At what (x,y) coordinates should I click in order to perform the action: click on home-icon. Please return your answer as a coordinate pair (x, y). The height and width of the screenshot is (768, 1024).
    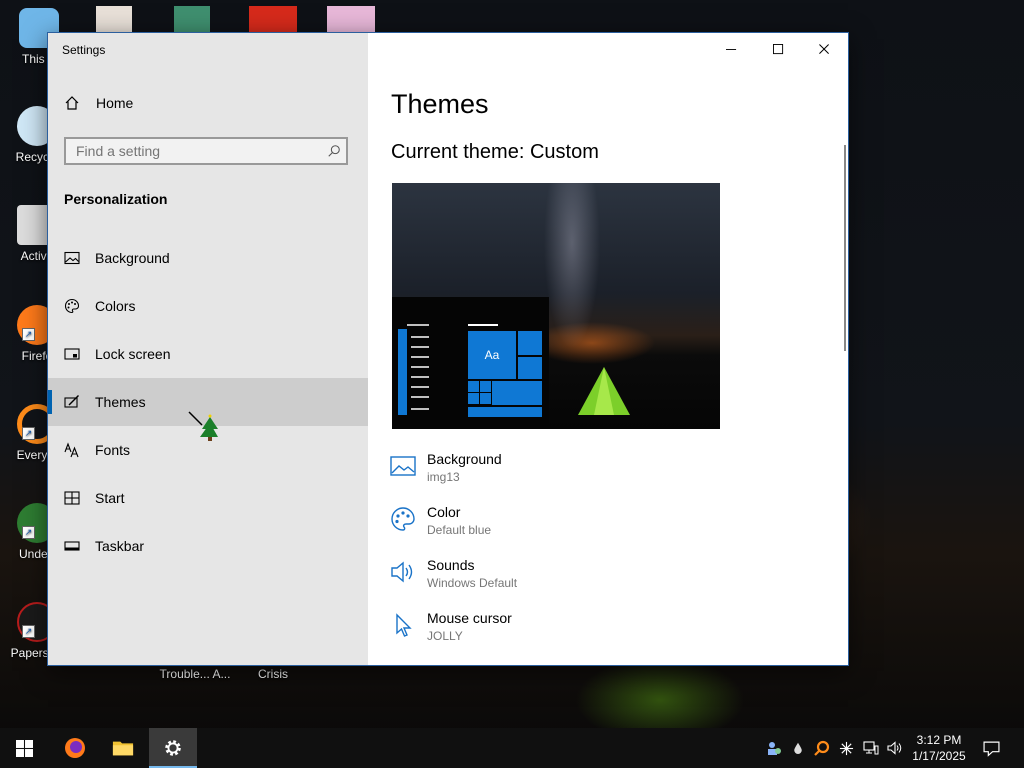
    Looking at the image, I should click on (72, 103).